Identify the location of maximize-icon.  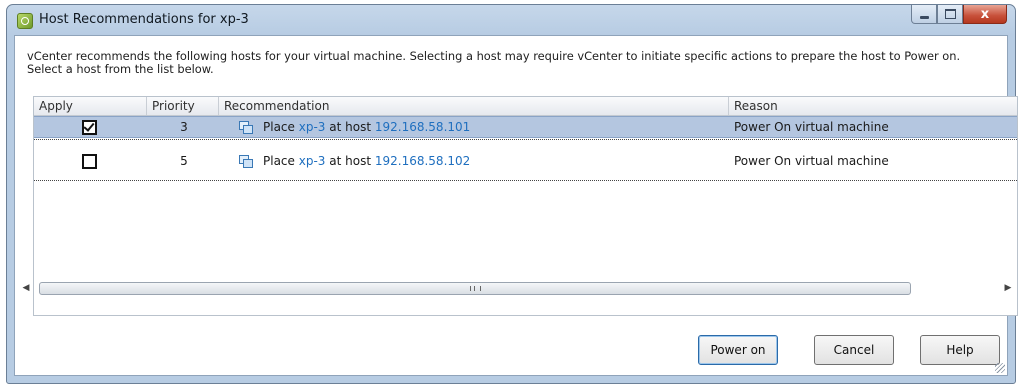
(950, 14).